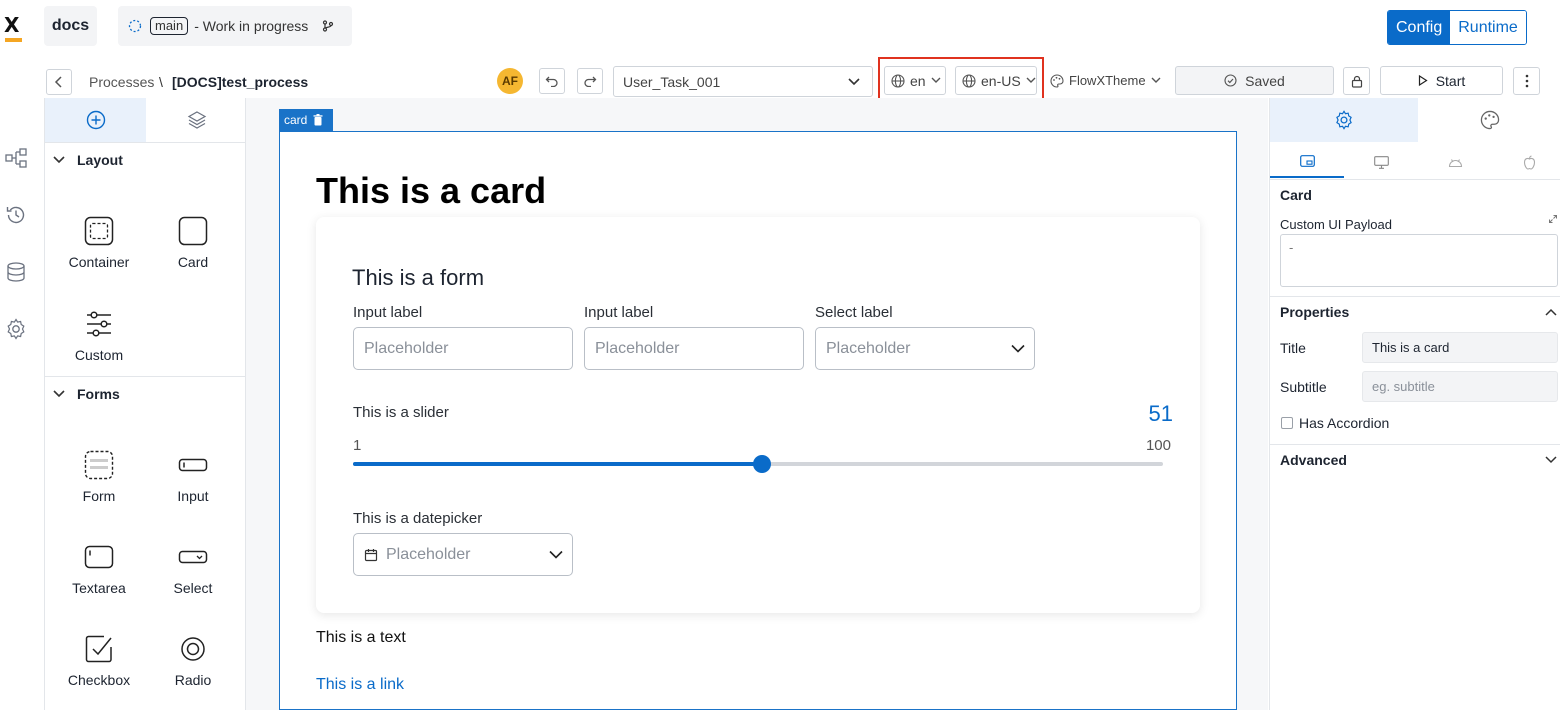  Describe the element at coordinates (99, 336) in the screenshot. I see `component-custom: Custom` at that location.